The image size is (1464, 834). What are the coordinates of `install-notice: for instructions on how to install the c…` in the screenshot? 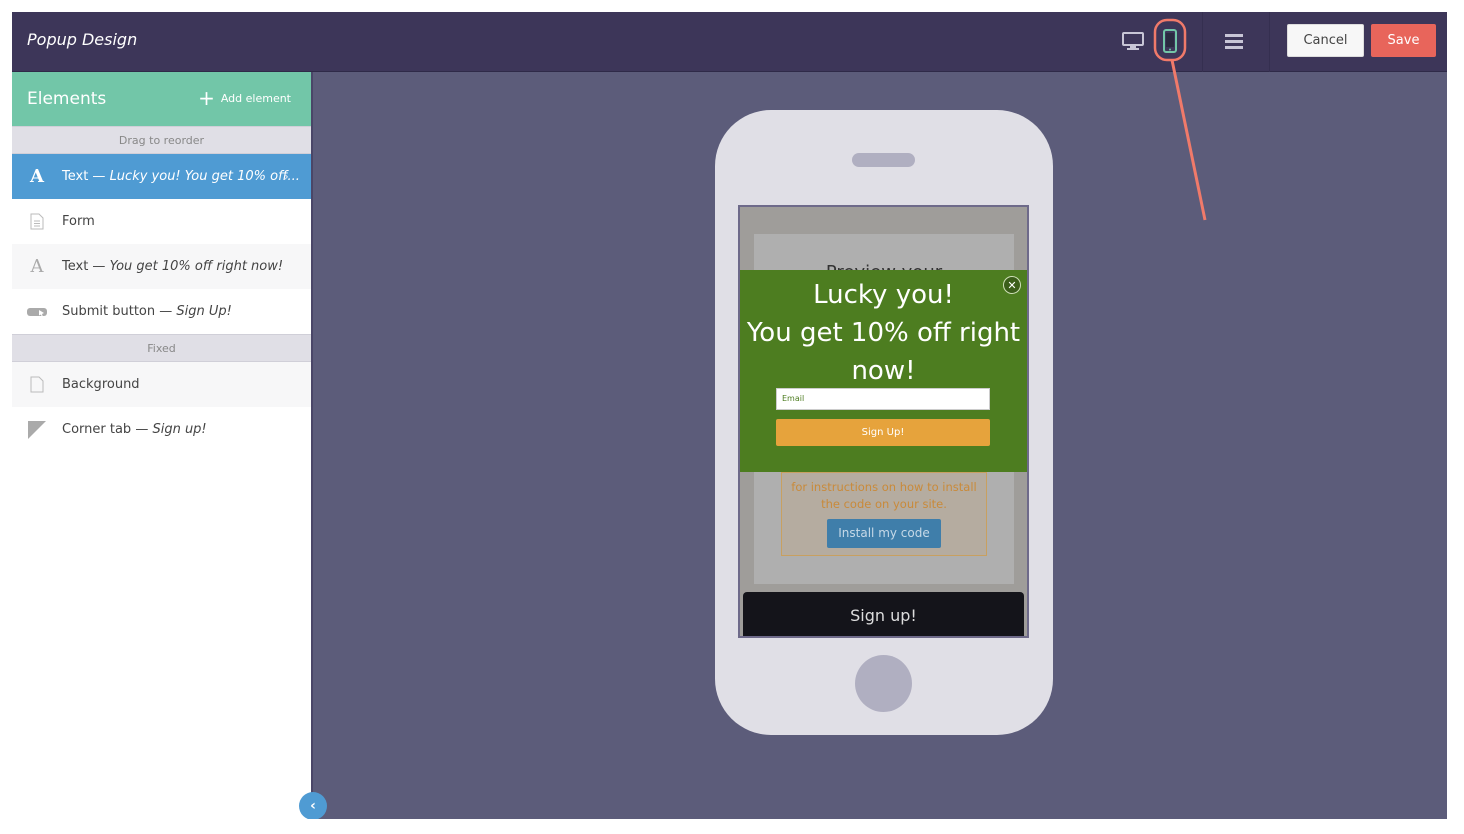 It's located at (884, 514).